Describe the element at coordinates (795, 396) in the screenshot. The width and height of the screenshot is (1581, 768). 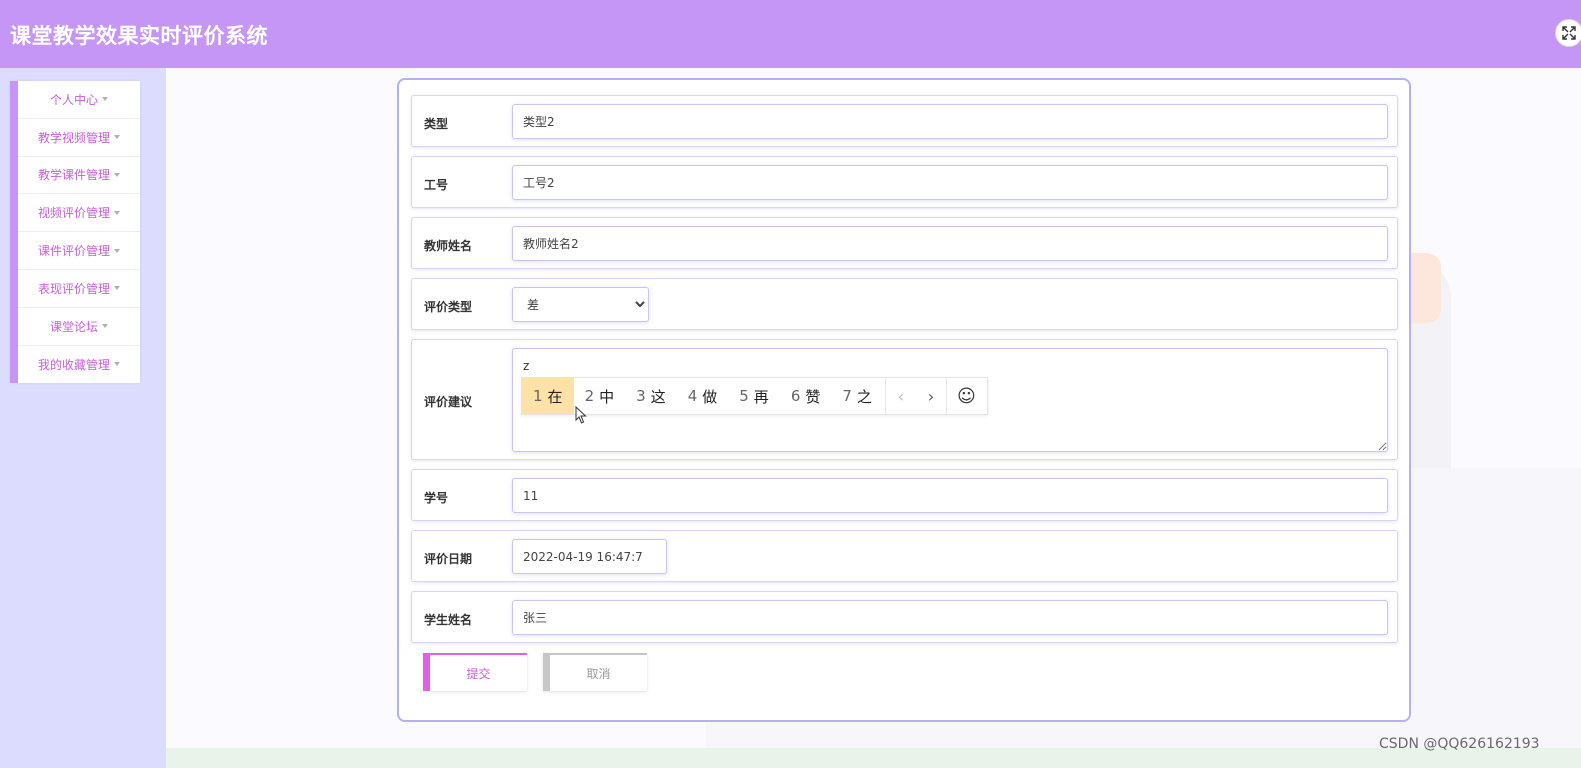
I see `ime-candidate-number: 6` at that location.